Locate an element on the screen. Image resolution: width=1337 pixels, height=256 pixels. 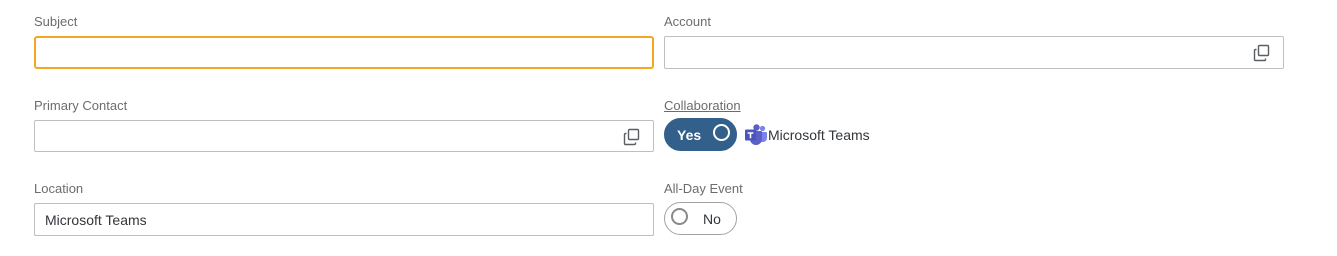
primary-contact-input is located at coordinates (344, 136).